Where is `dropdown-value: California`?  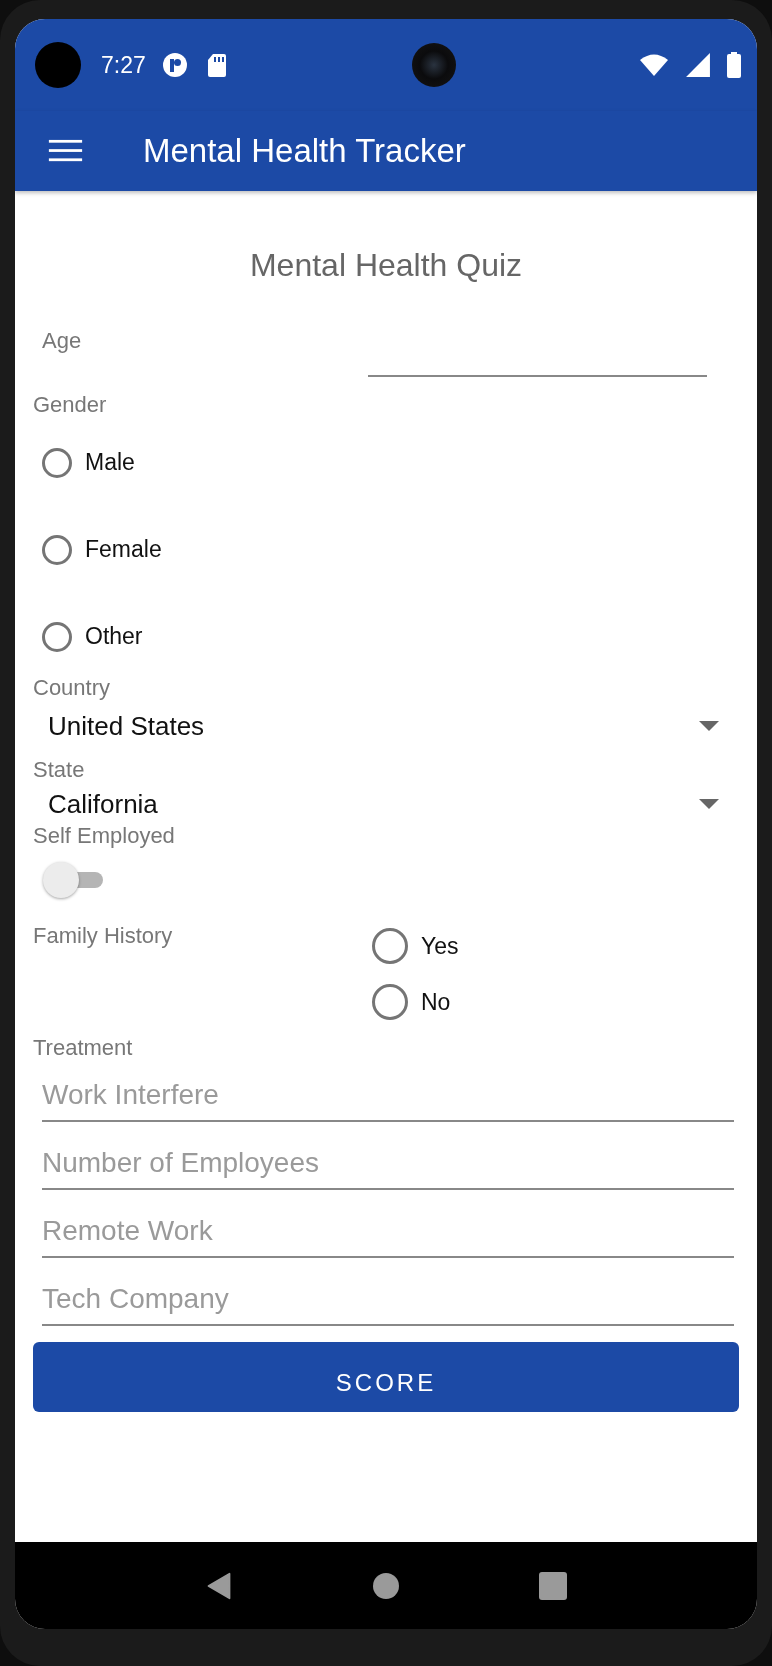
dropdown-value: California is located at coordinates (103, 804).